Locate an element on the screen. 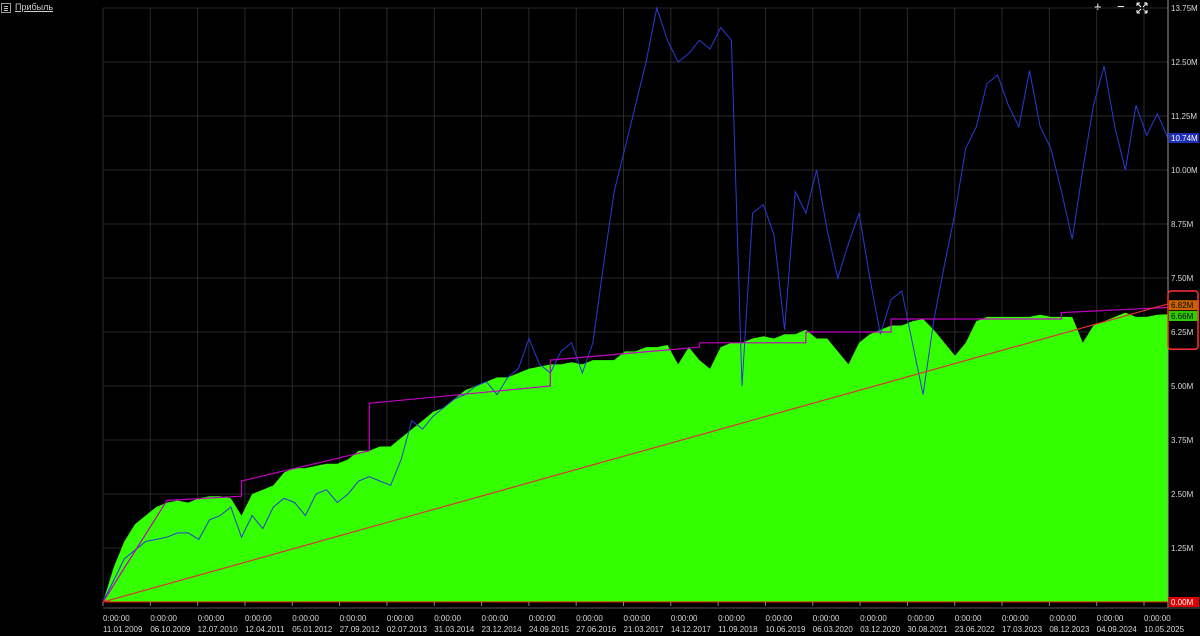 This screenshot has width=1200, height=636. x-tick-label: 14.12.2017 is located at coordinates (691, 629).